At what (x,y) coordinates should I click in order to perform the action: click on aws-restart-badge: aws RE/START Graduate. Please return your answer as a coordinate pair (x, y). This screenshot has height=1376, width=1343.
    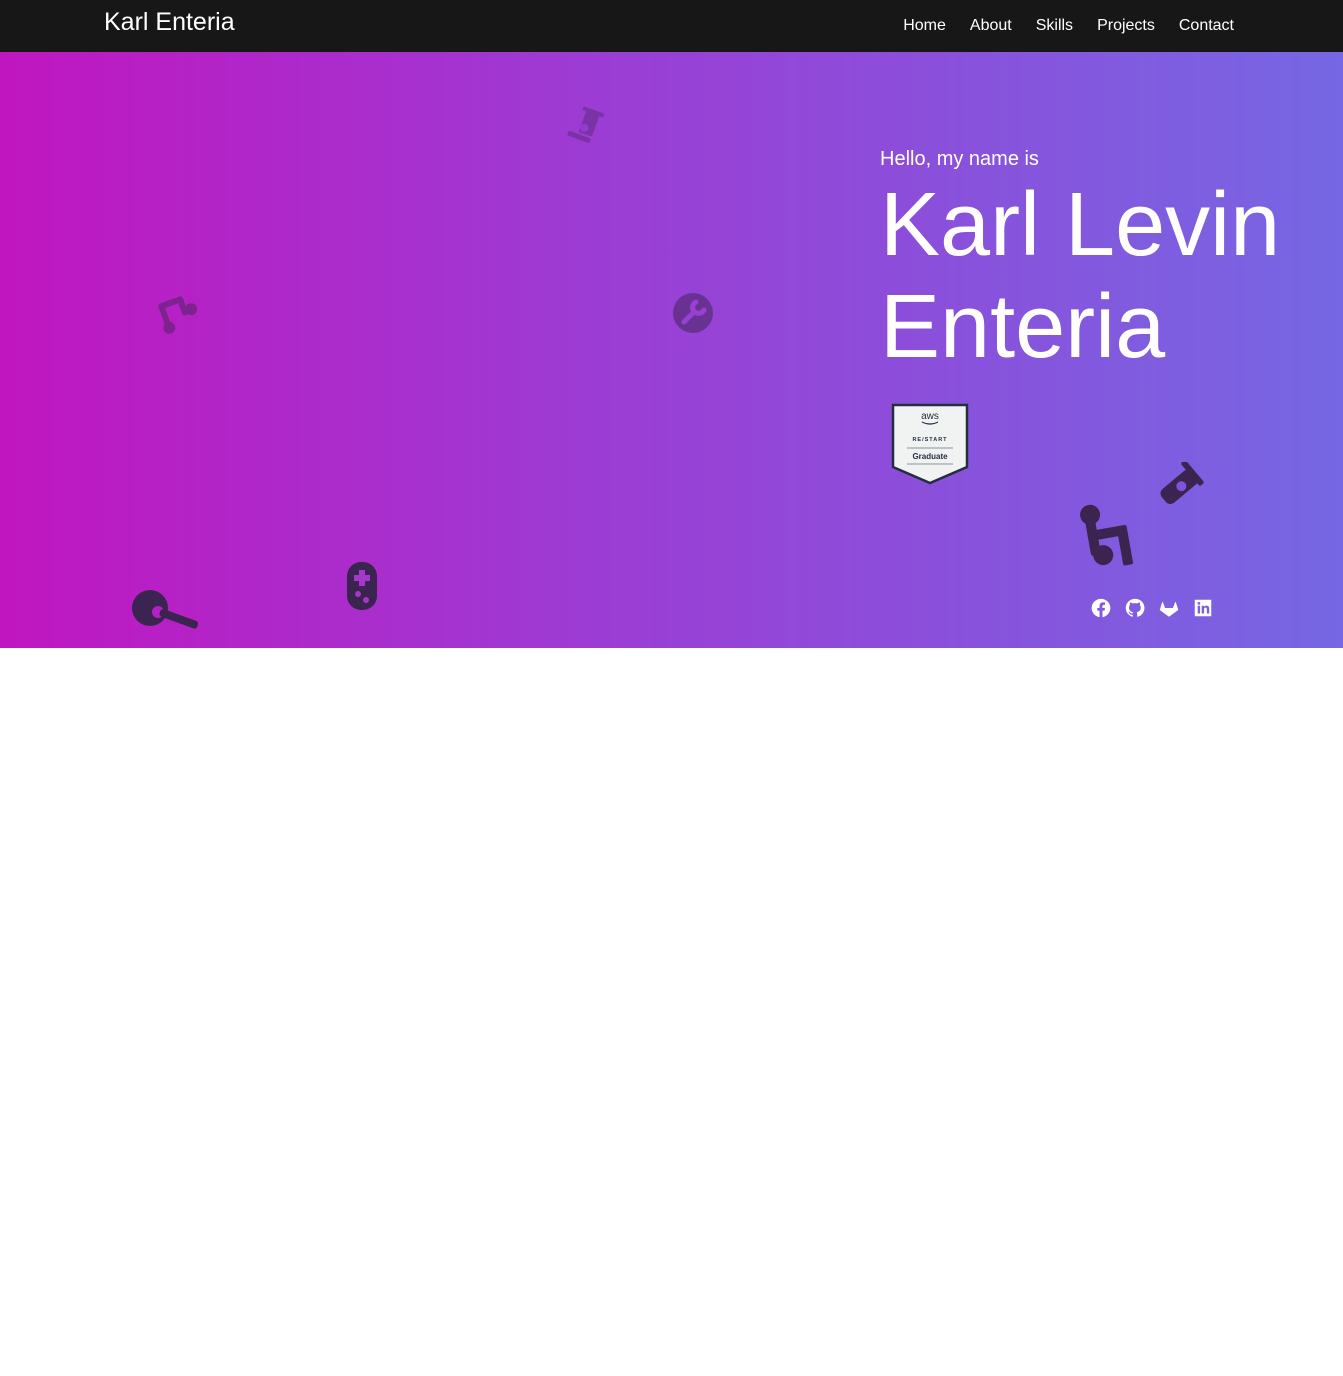
    Looking at the image, I should click on (930, 444).